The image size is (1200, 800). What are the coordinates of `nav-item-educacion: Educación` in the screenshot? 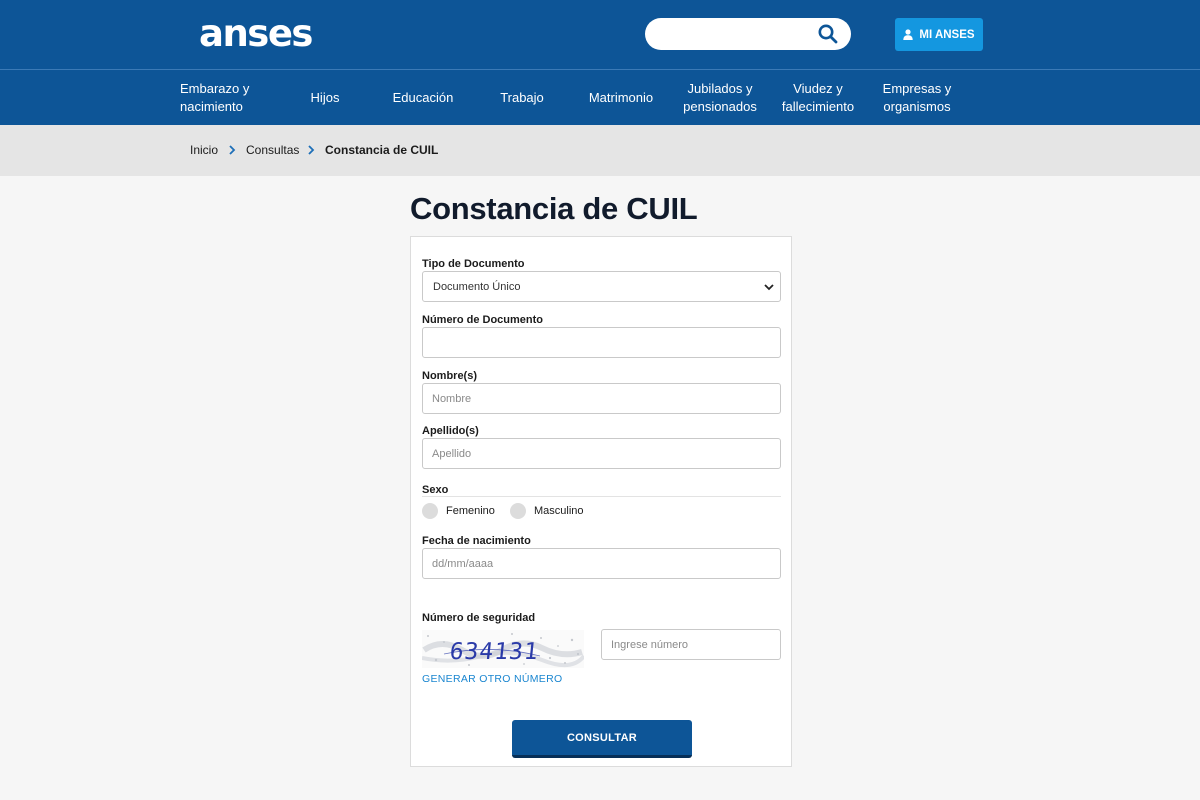 It's located at (423, 97).